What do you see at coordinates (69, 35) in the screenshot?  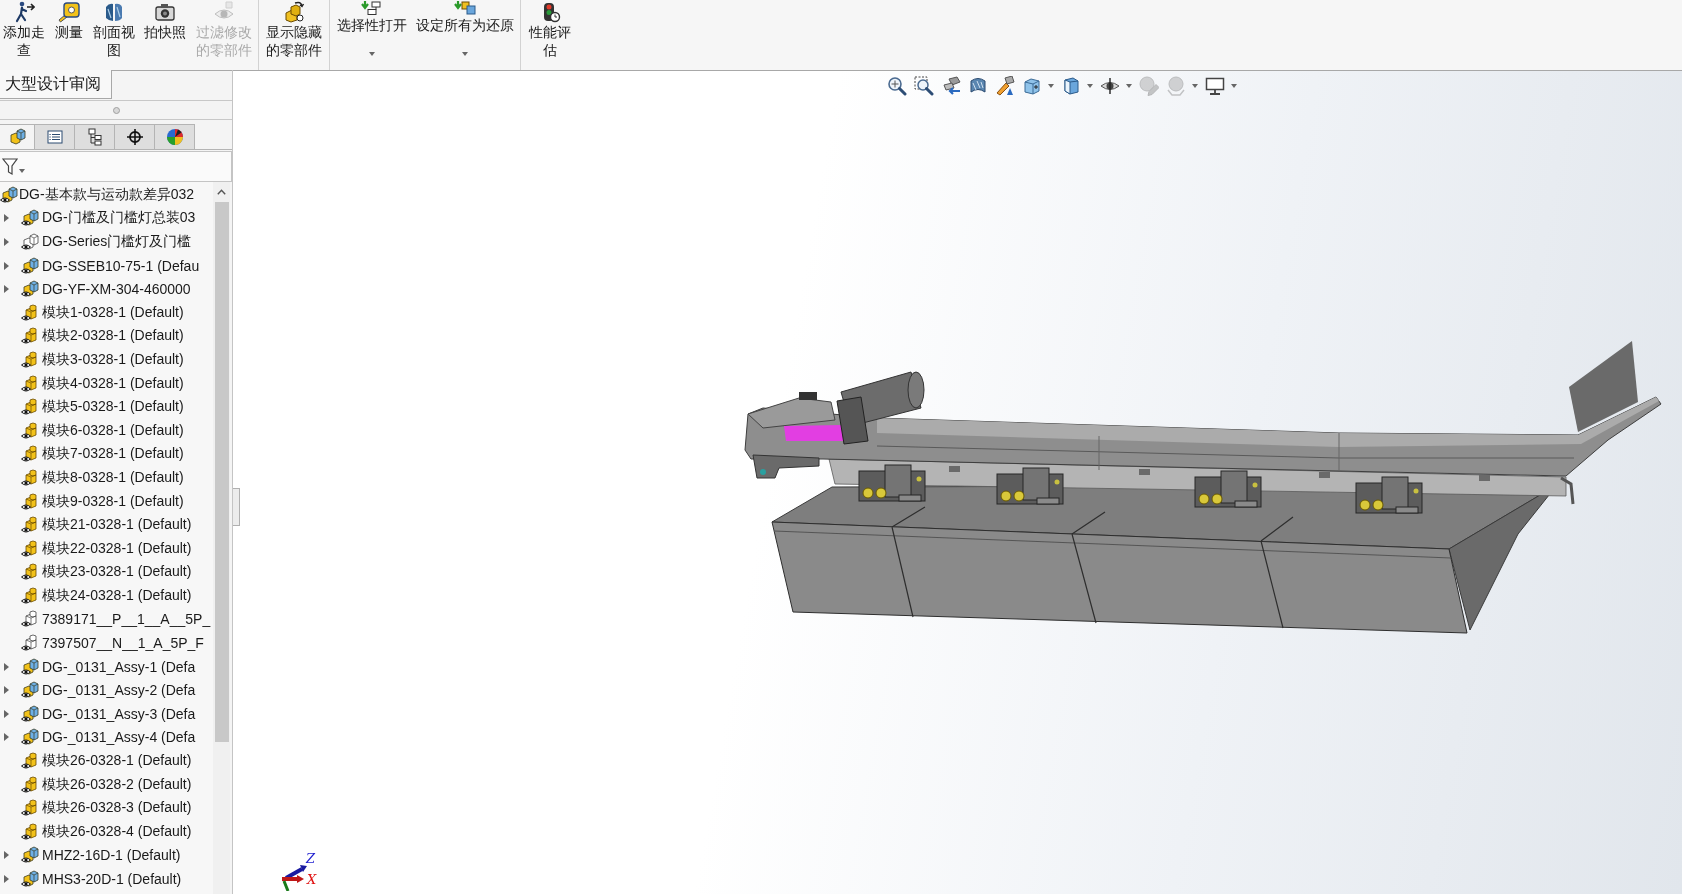 I see `measure-button: 测量` at bounding box center [69, 35].